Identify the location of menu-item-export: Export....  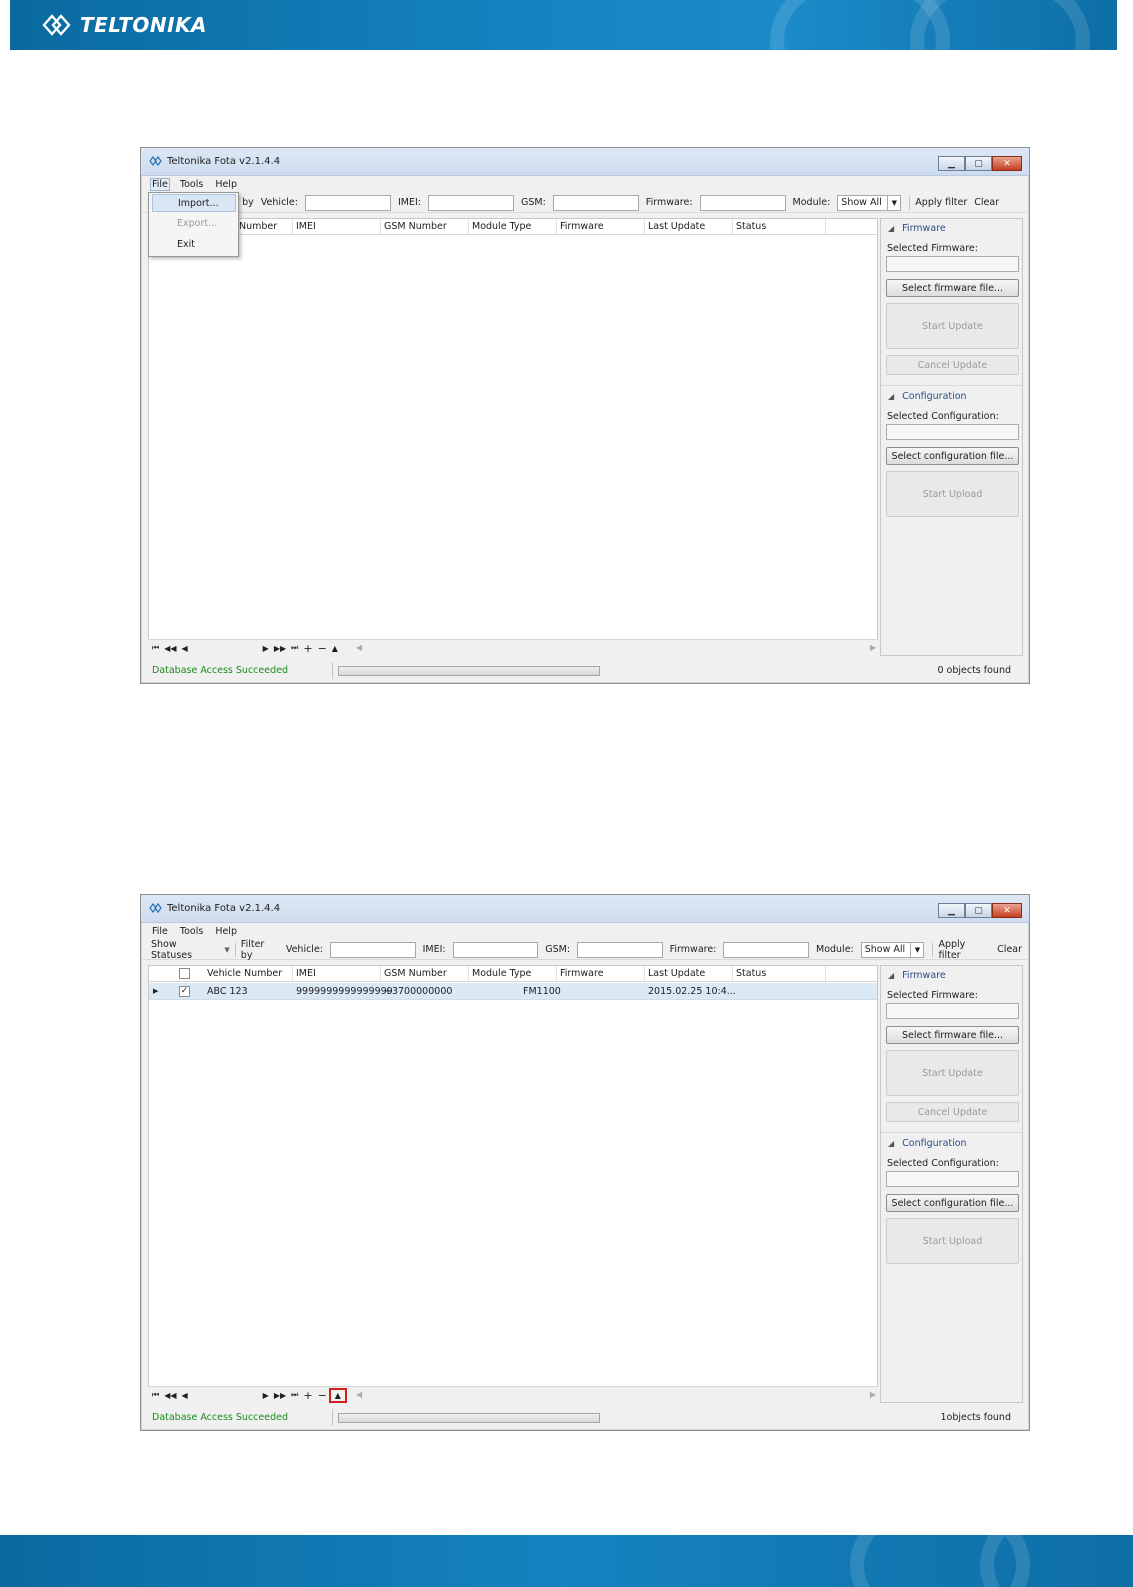
(194, 224).